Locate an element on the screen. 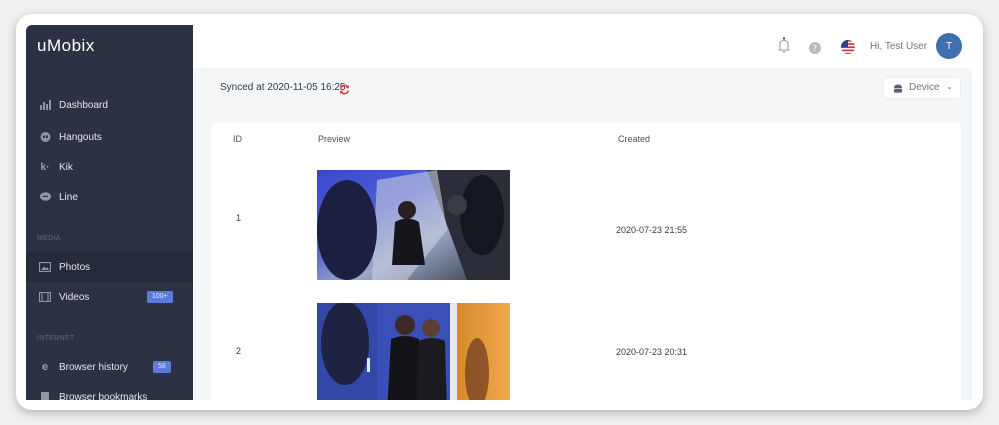  row-id: 2 is located at coordinates (239, 351).